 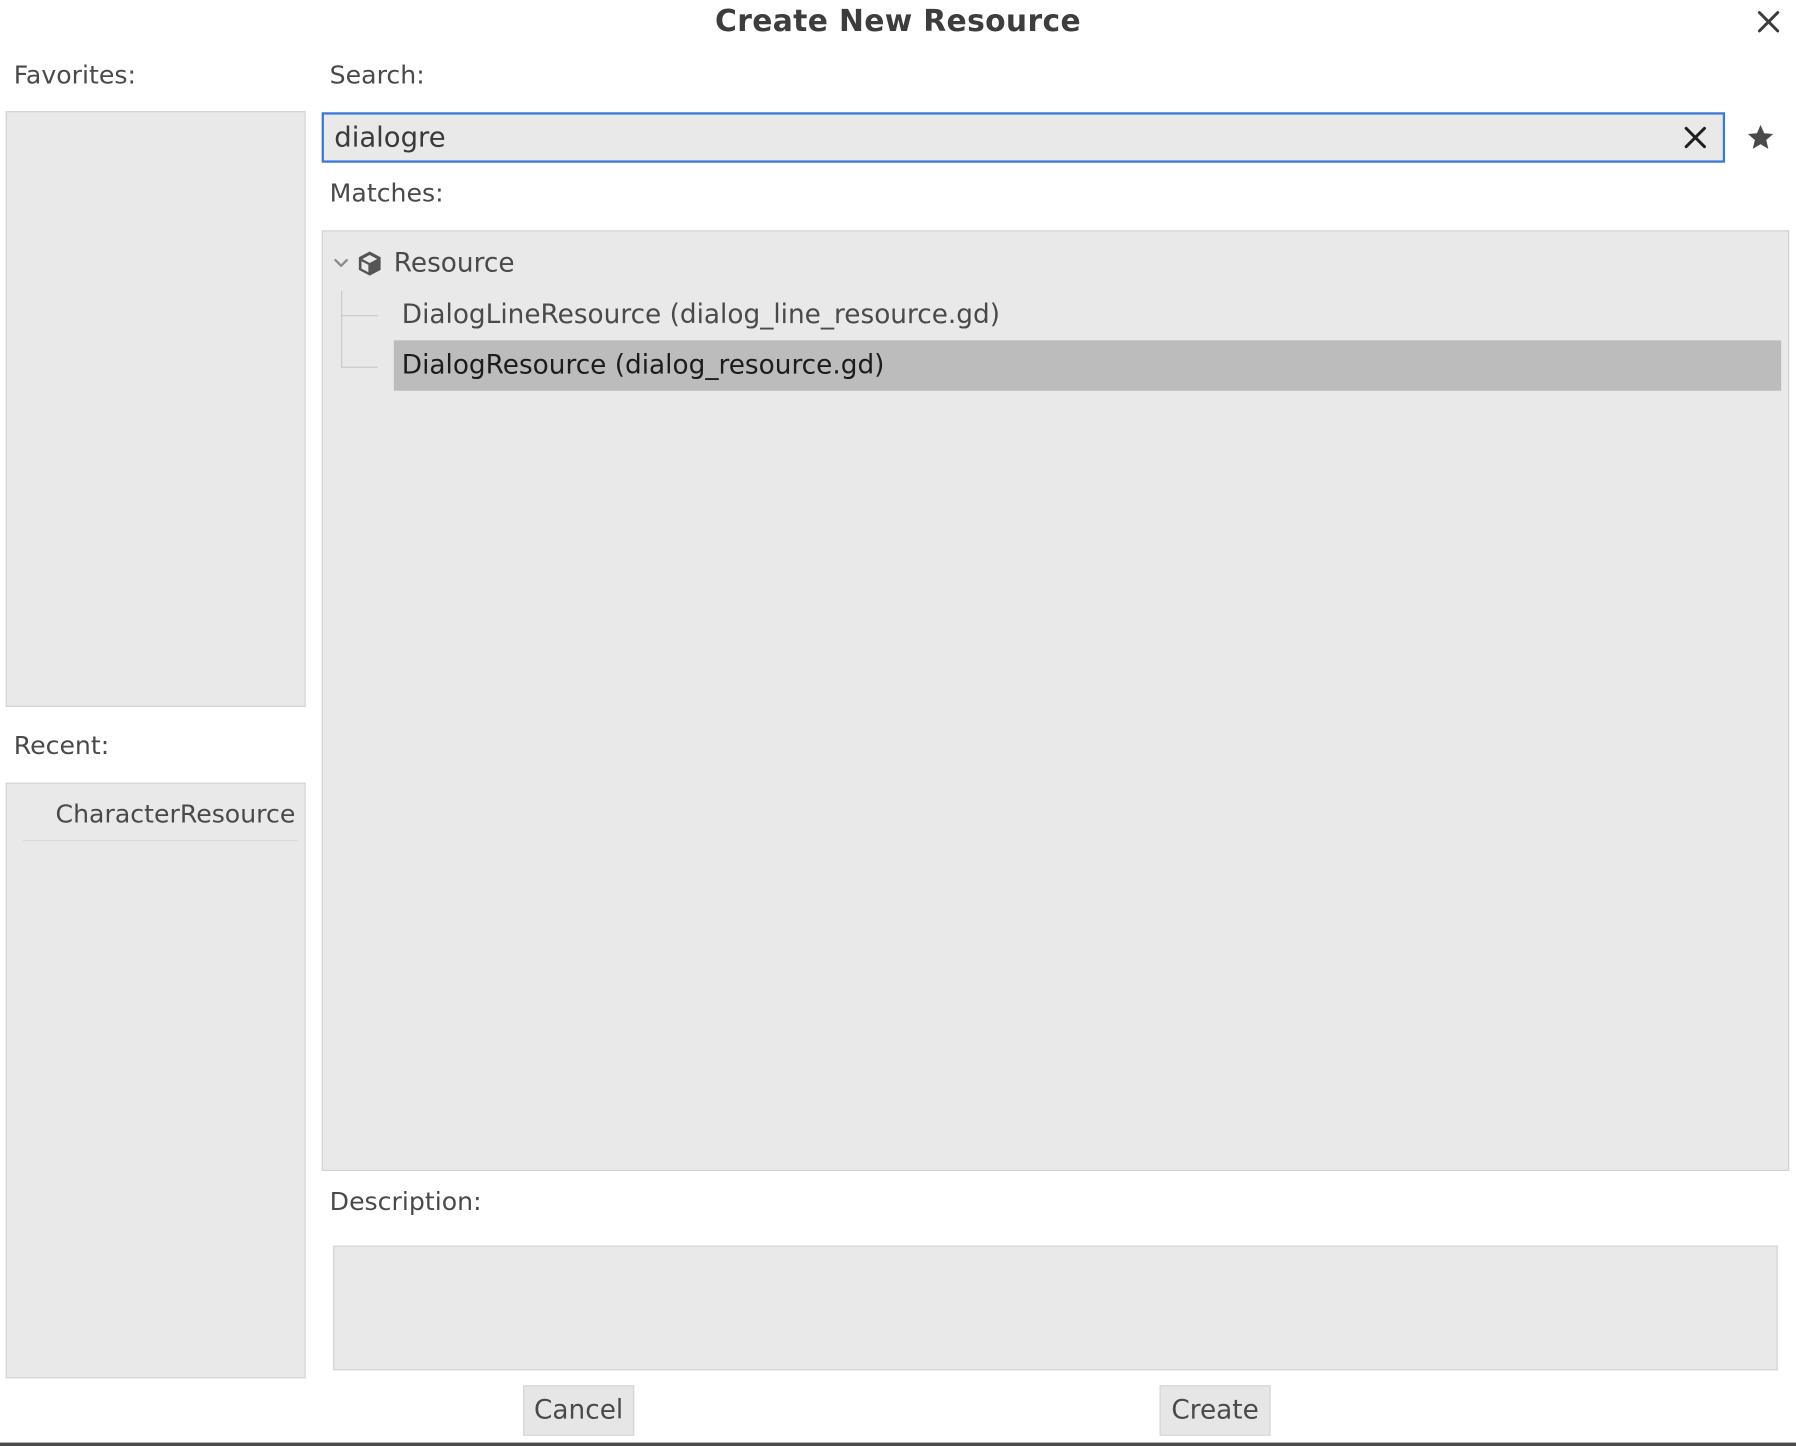 I want to click on recent-label: Recent:, so click(x=61, y=746).